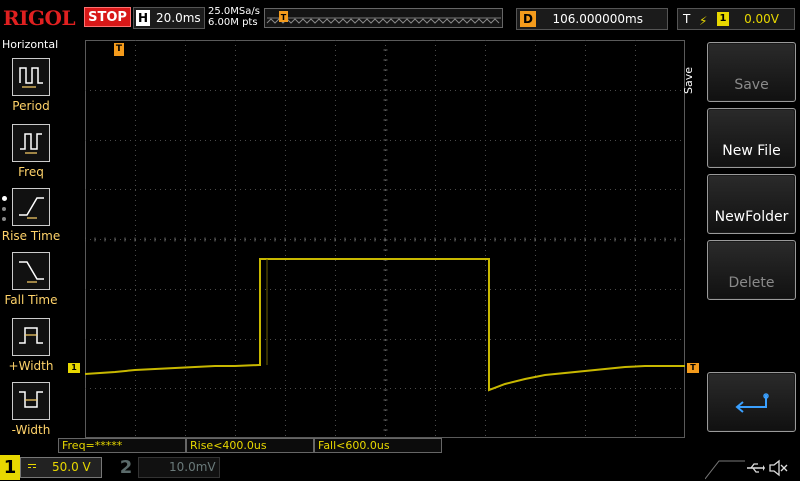 The width and height of the screenshot is (800, 481). What do you see at coordinates (143, 18) in the screenshot?
I see `timebase-label: H` at bounding box center [143, 18].